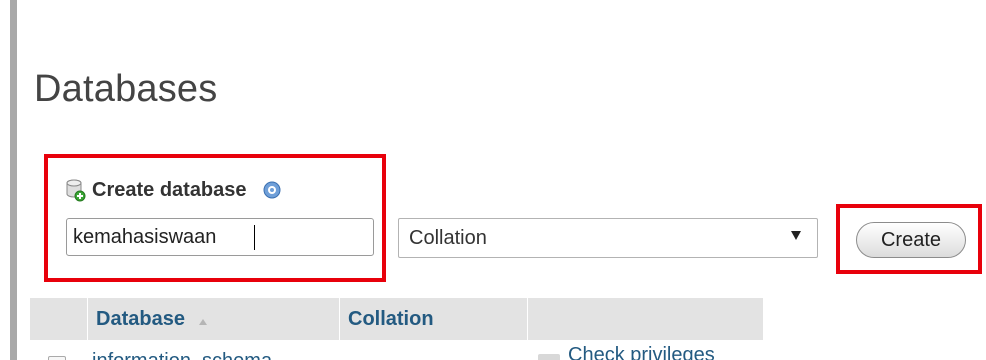  What do you see at coordinates (13, 180) in the screenshot?
I see `left-sidebar-border` at bounding box center [13, 180].